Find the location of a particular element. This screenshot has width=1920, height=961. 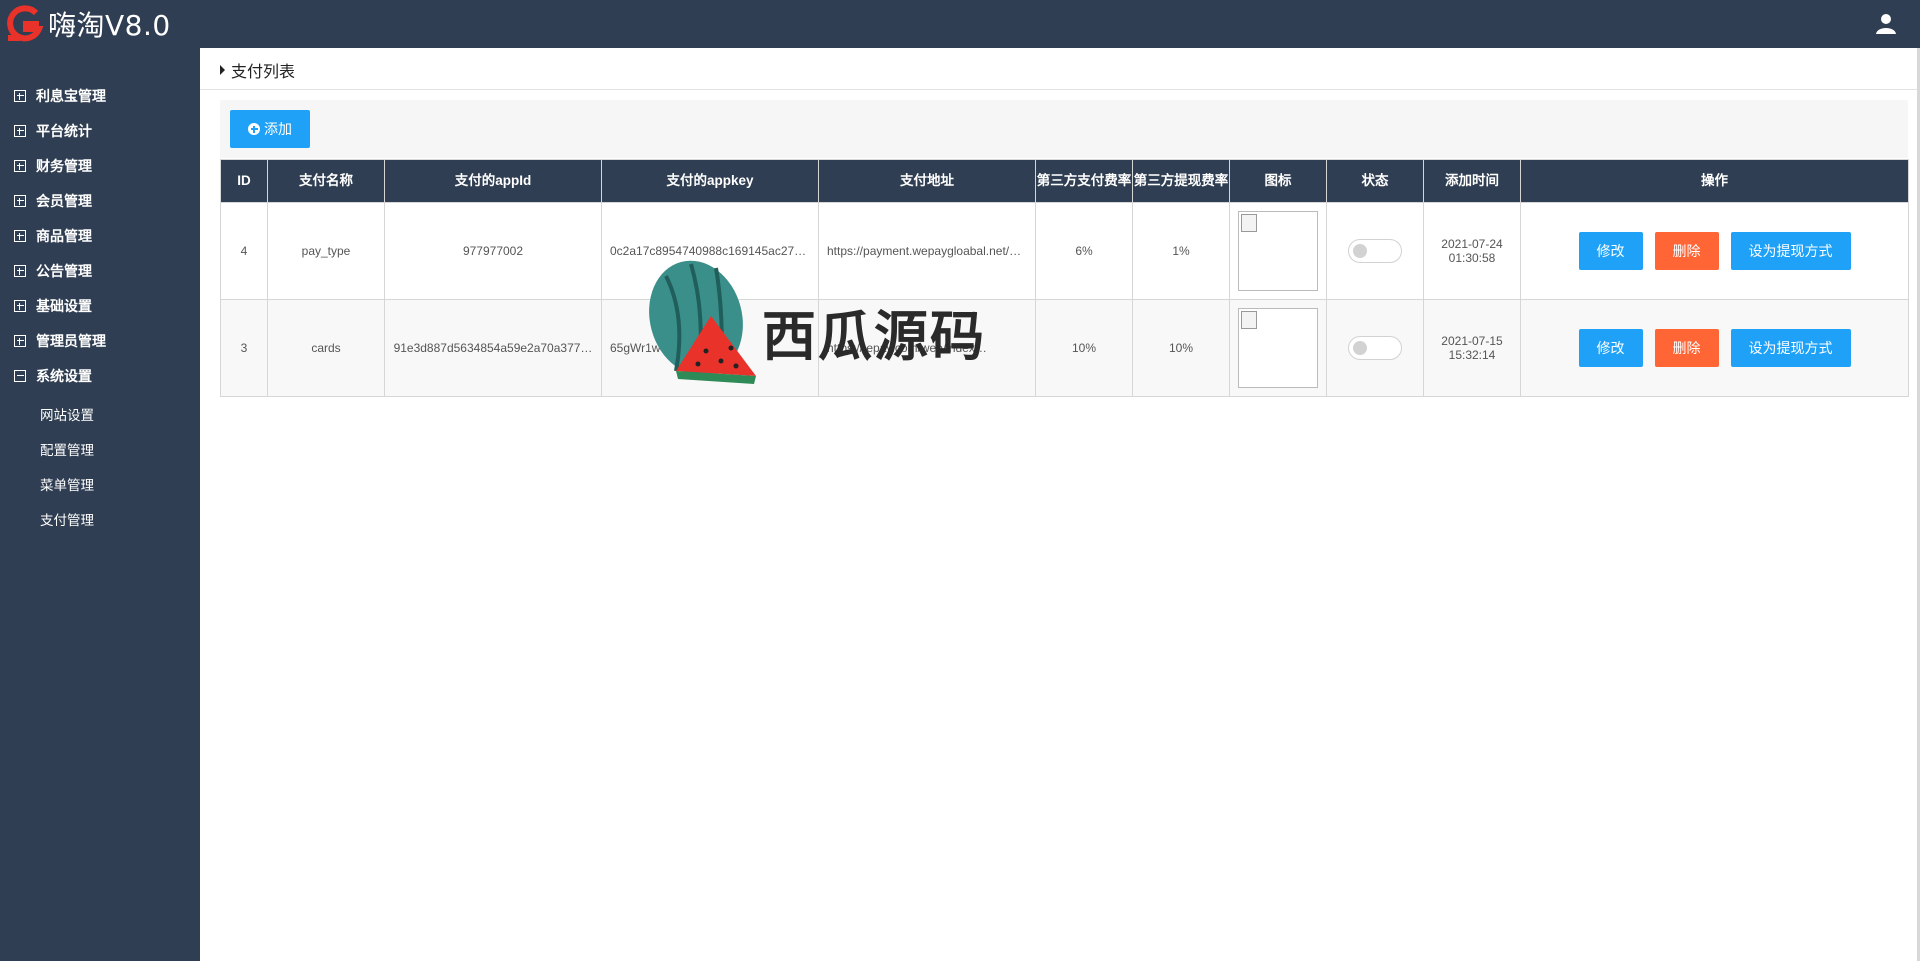

page-title: 支付列表 is located at coordinates (257, 70).